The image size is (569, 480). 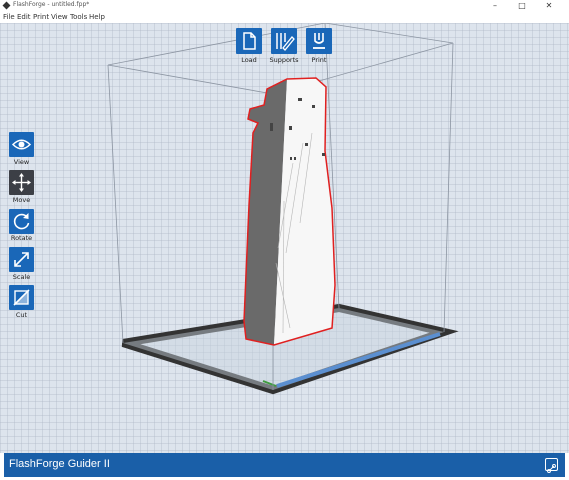 What do you see at coordinates (9, 17) in the screenshot?
I see `menu-file: File` at bounding box center [9, 17].